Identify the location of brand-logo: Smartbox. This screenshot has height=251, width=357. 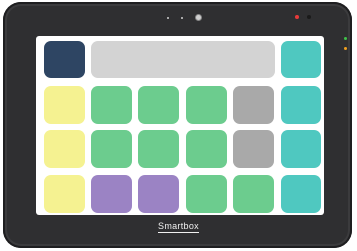
(178, 227).